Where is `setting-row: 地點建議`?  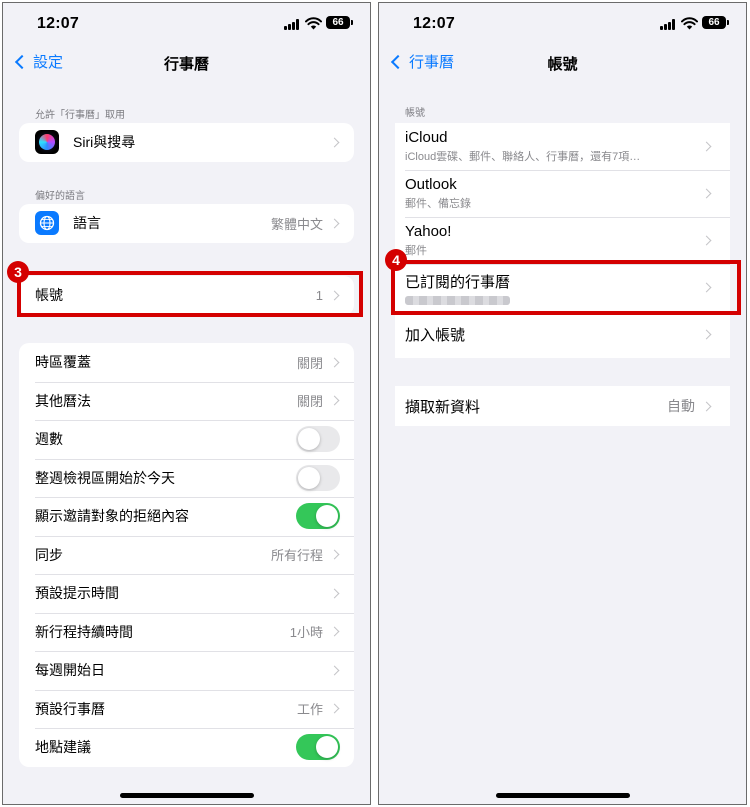 setting-row: 地點建議 is located at coordinates (186, 747).